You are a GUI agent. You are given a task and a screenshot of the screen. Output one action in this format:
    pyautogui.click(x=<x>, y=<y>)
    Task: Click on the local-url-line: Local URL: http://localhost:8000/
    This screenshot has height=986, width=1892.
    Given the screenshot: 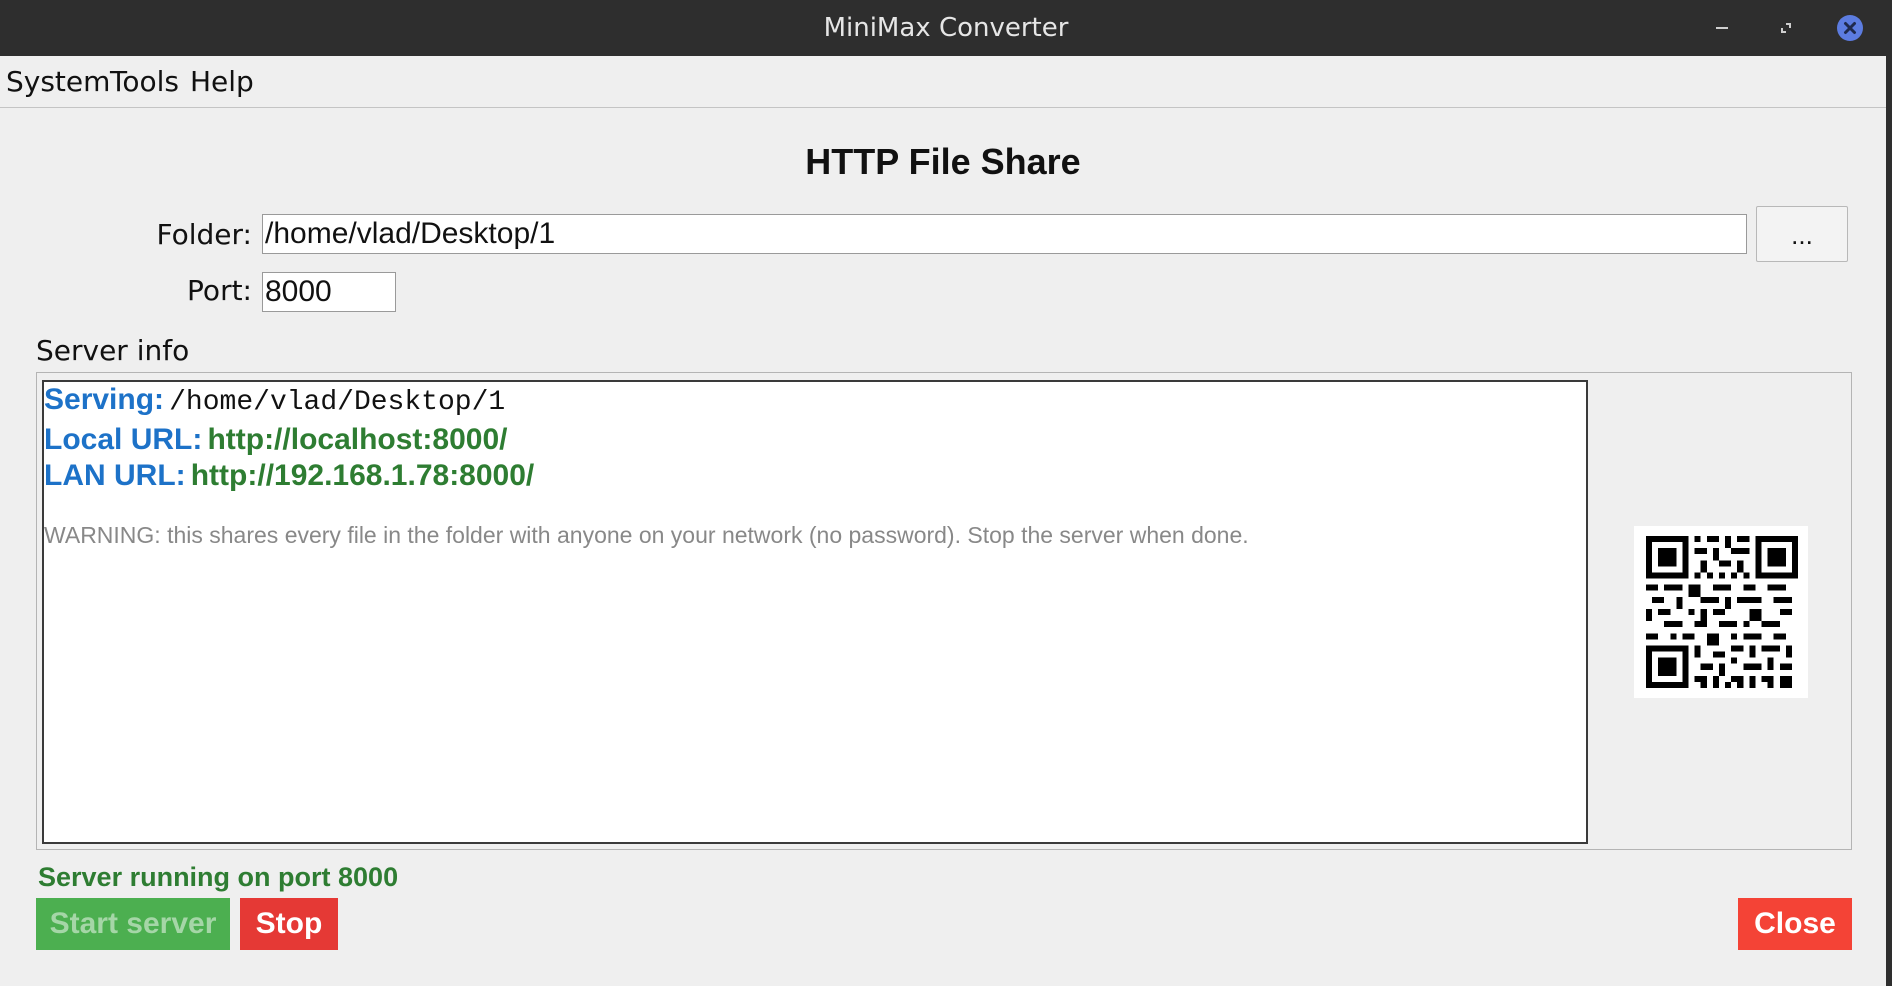 What is the action you would take?
    pyautogui.click(x=275, y=442)
    